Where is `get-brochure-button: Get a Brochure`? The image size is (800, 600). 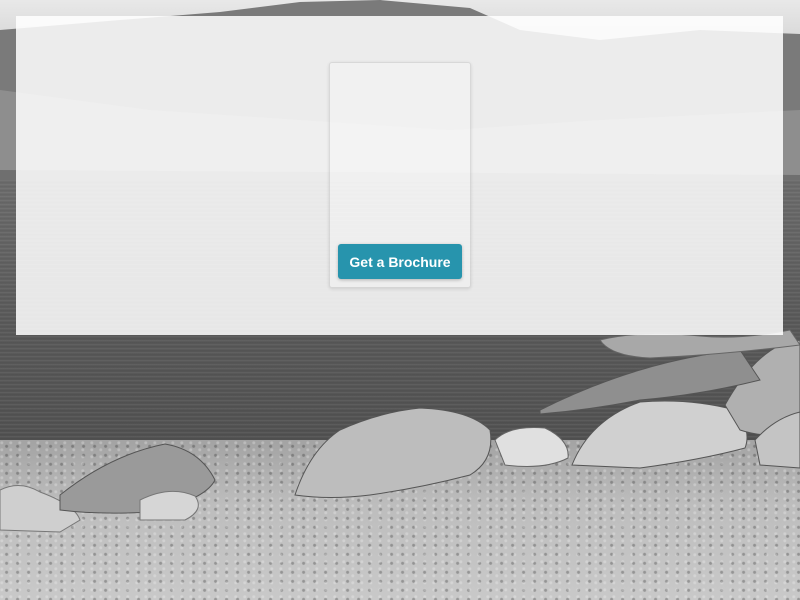 get-brochure-button: Get a Brochure is located at coordinates (400, 261).